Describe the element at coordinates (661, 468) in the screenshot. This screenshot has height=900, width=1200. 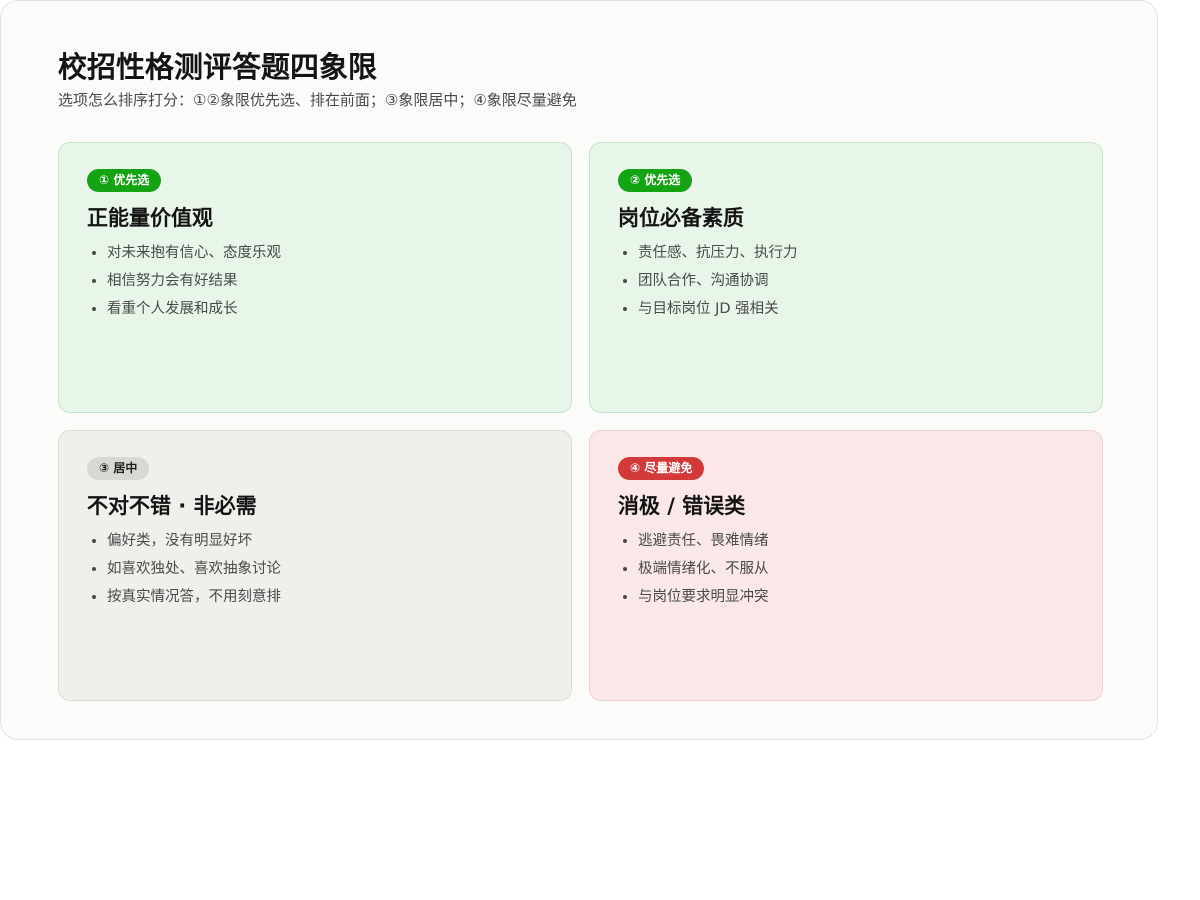
I see `priority-badge: ④ 尽量避免` at that location.